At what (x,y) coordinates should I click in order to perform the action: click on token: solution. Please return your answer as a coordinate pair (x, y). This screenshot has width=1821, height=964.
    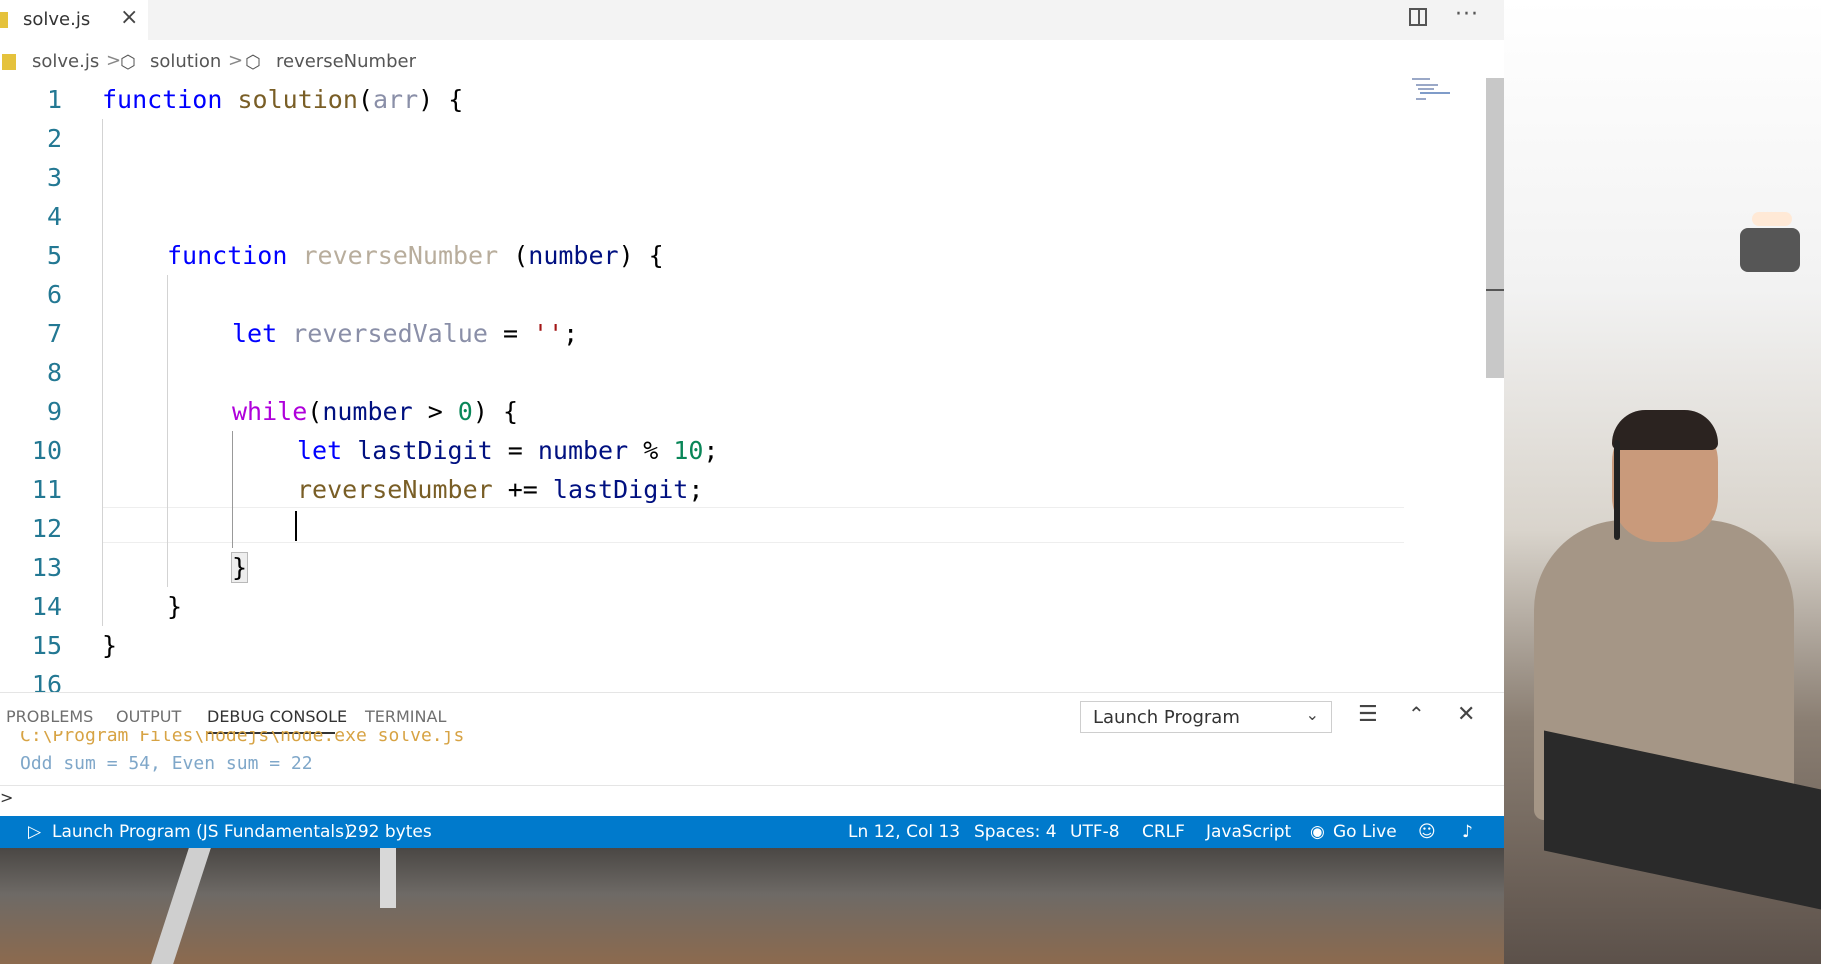
    Looking at the image, I should click on (297, 99).